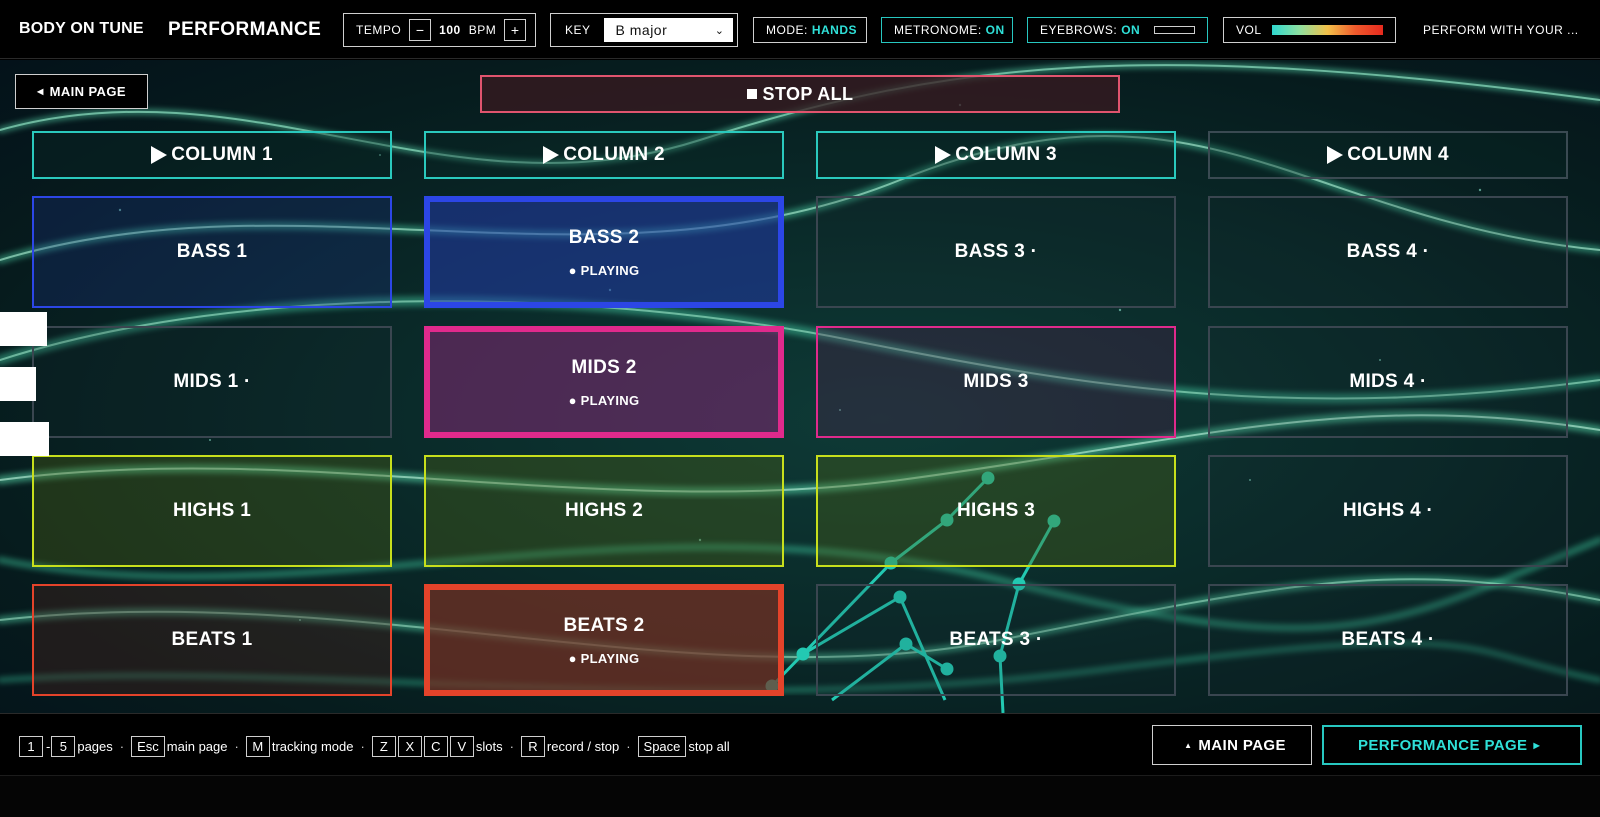  I want to click on slot-bass-2: BASS 2 ● PLAYING, so click(604, 252).